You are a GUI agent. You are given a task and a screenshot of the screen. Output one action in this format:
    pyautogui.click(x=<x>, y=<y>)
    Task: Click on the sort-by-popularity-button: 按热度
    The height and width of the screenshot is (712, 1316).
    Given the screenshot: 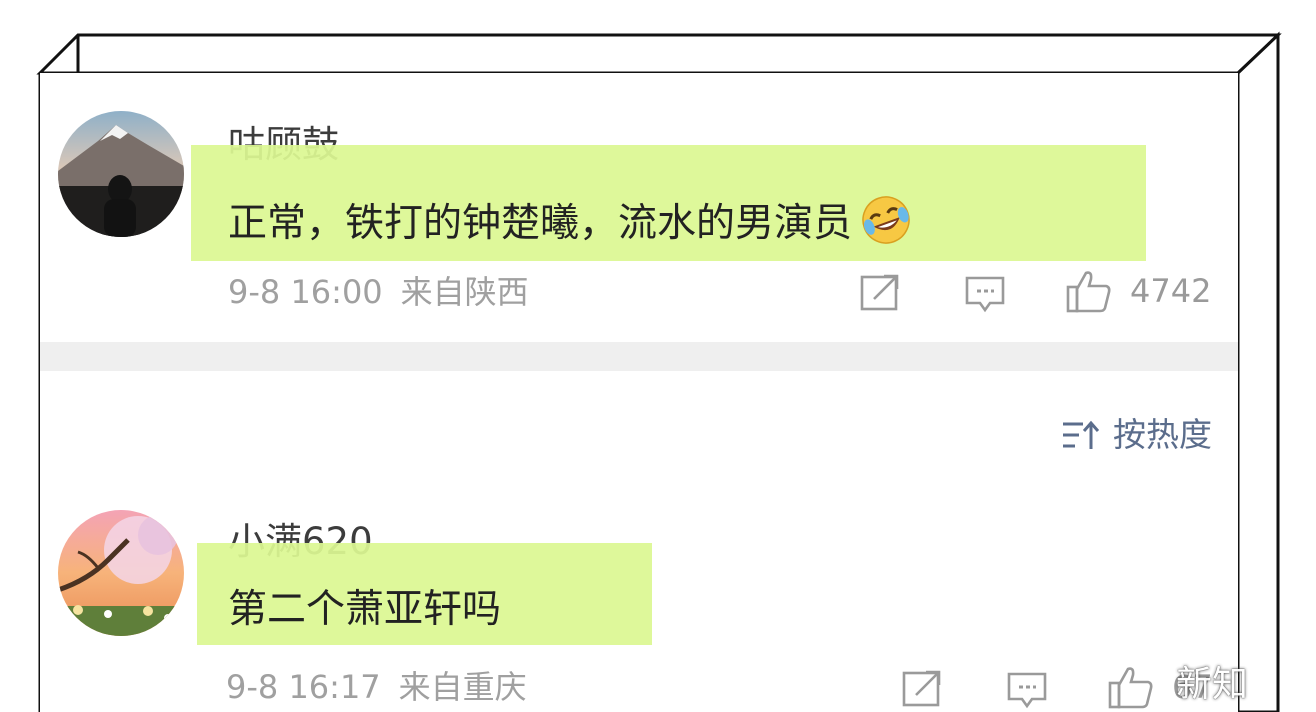 What is the action you would take?
    pyautogui.click(x=1136, y=434)
    